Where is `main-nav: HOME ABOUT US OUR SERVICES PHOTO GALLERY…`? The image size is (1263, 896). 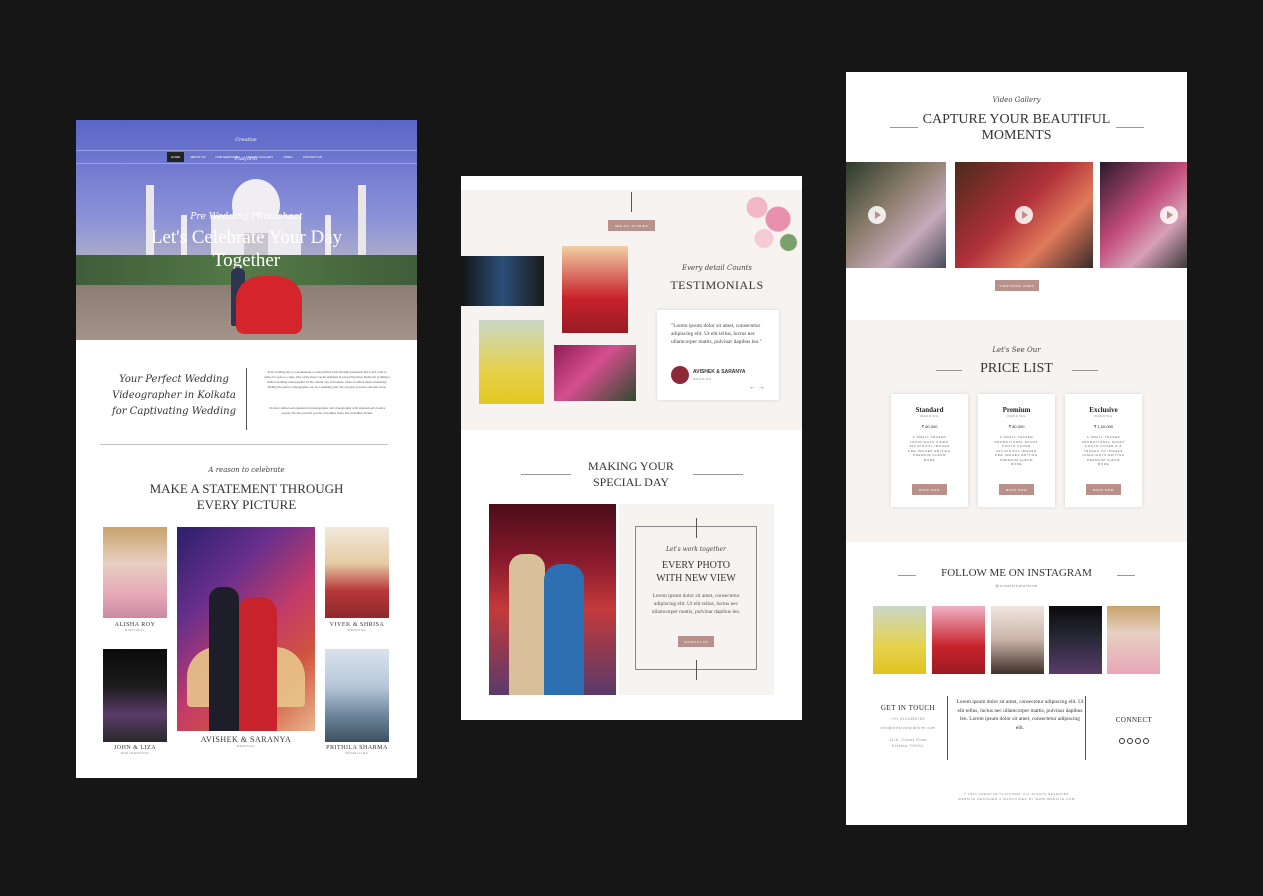 main-nav: HOME ABOUT US OUR SERVICES PHOTO GALLERY… is located at coordinates (246, 157).